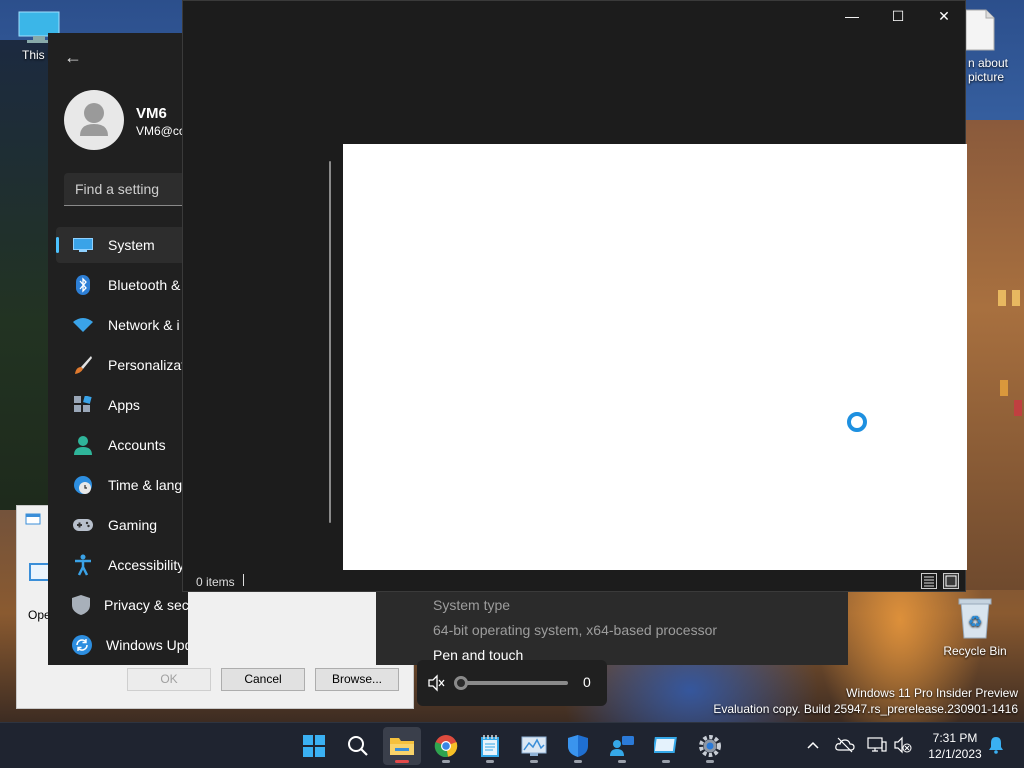  What do you see at coordinates (144, 325) in the screenshot?
I see `nav-item-label: Network & i` at bounding box center [144, 325].